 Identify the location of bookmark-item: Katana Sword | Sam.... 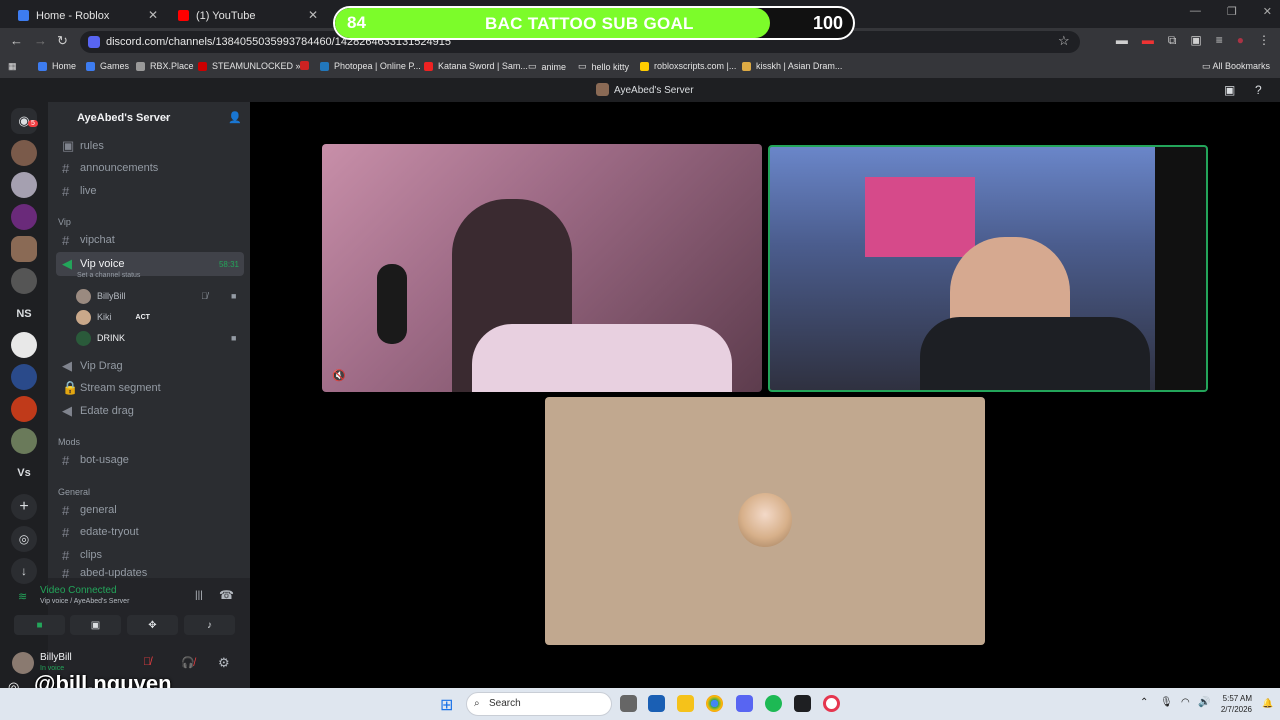
(476, 66).